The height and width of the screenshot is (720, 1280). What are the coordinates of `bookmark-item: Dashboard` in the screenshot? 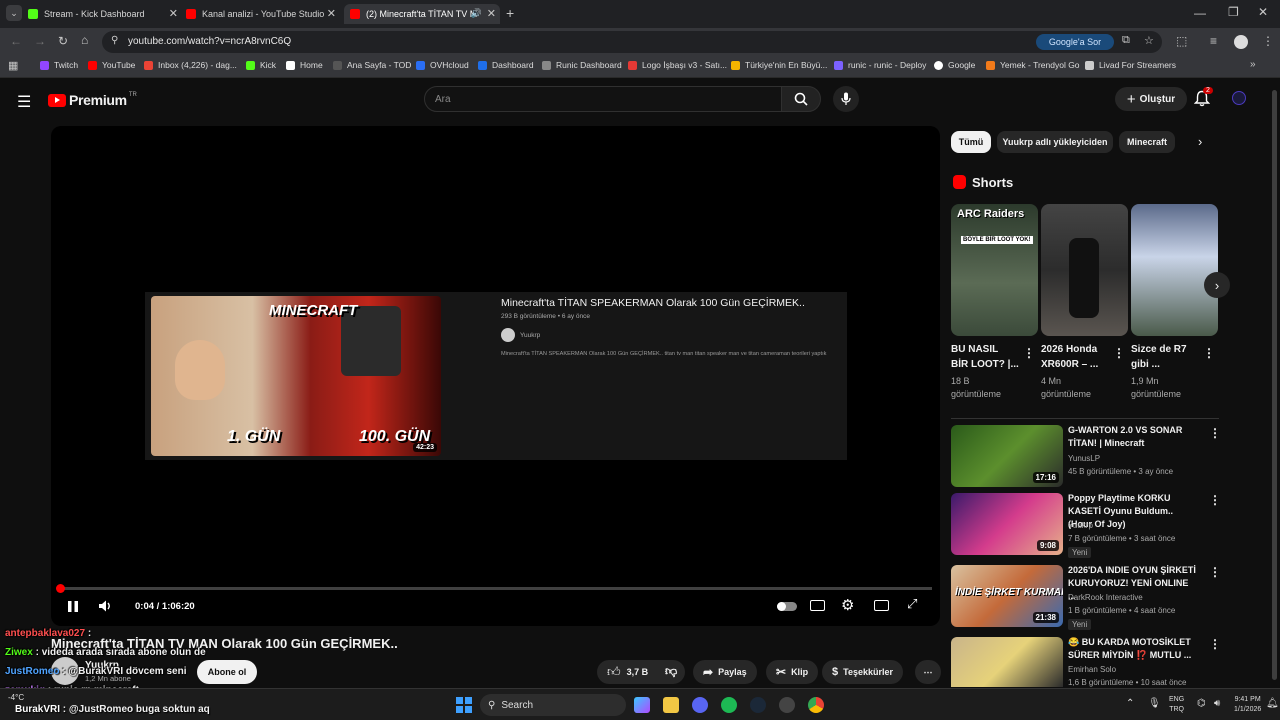 It's located at (506, 65).